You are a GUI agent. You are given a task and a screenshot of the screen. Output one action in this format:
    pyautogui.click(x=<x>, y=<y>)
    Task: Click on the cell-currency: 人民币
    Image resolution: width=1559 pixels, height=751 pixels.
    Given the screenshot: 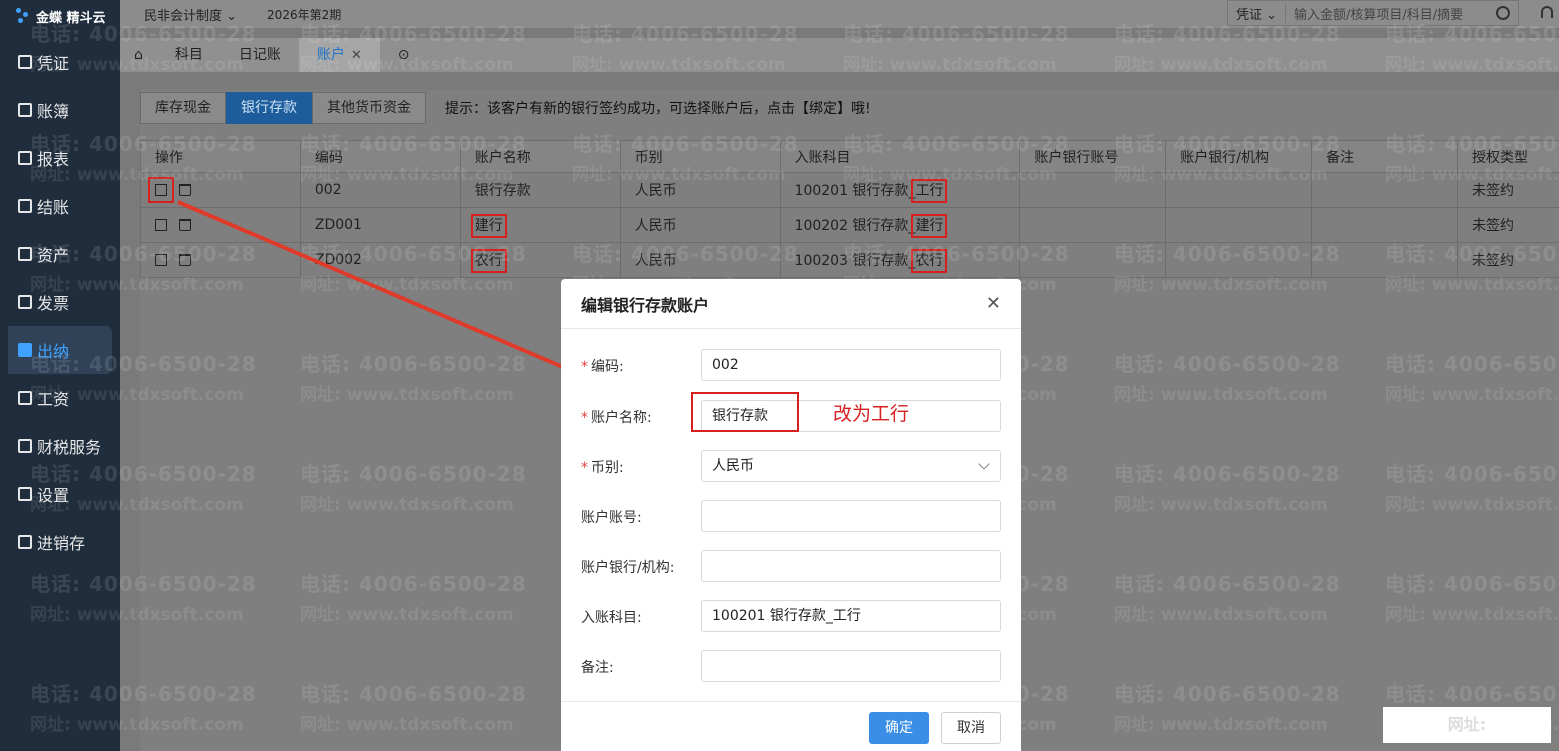 What is the action you would take?
    pyautogui.click(x=700, y=260)
    